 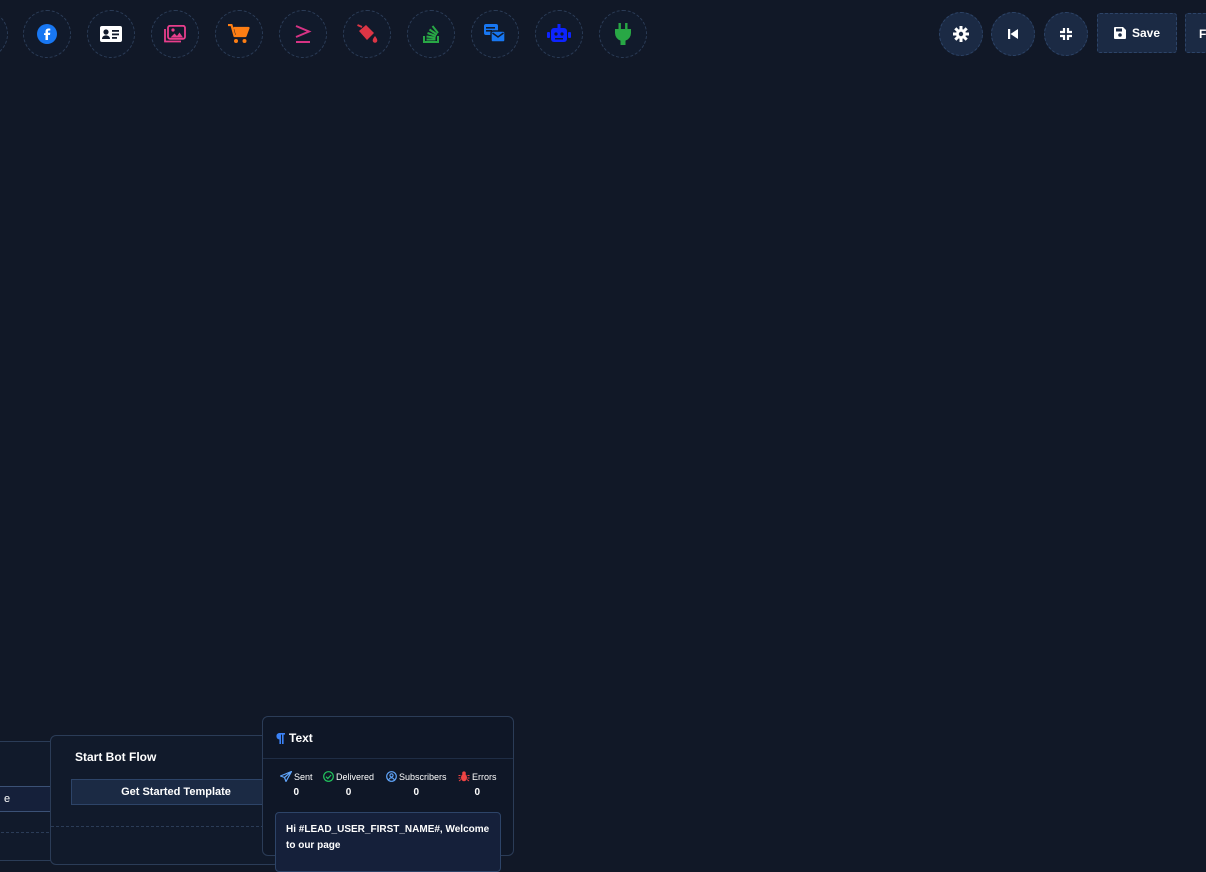 I want to click on gear-icon, so click(x=961, y=34).